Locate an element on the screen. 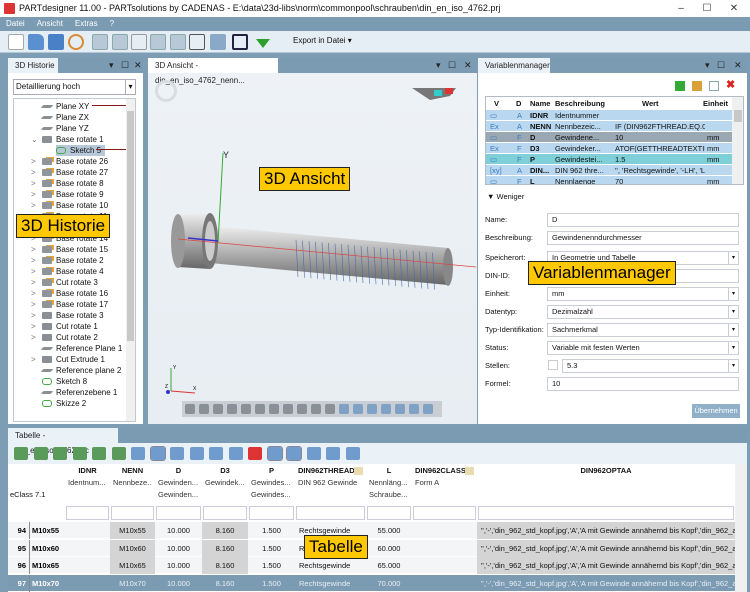 Image resolution: width=750 pixels, height=592 pixels. formula-row-icon is located at coordinates (118, 453).